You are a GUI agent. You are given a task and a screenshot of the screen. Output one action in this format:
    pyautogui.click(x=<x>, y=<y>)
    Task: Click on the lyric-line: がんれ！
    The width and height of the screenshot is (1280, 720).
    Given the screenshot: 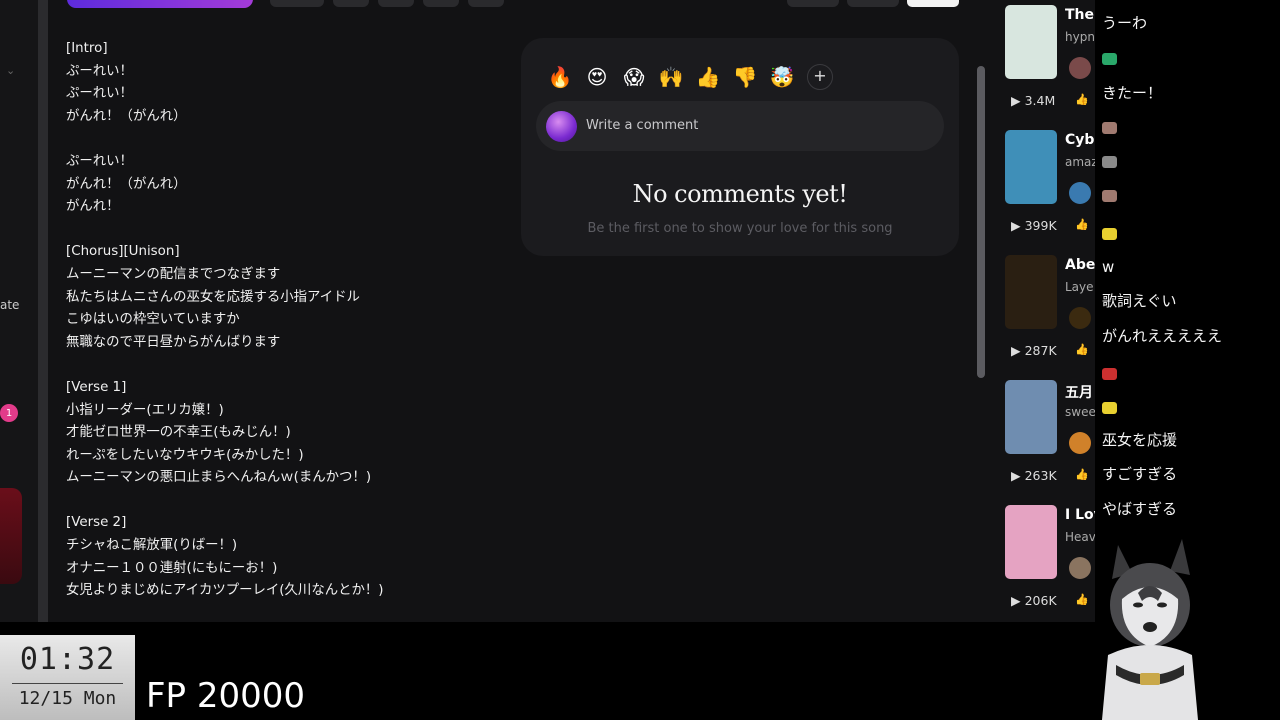 What is the action you would take?
    pyautogui.click(x=93, y=207)
    